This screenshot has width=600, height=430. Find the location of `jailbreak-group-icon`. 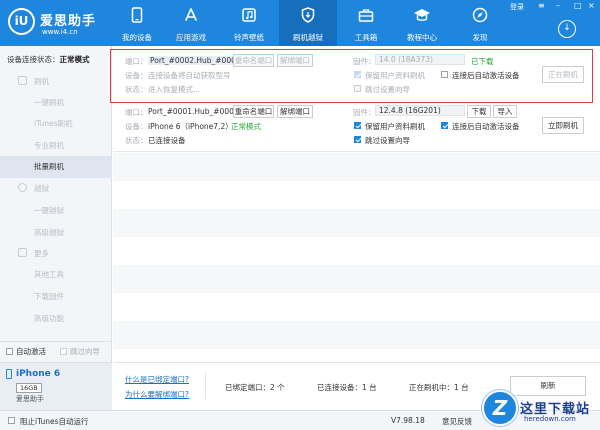

jailbreak-group-icon is located at coordinates (22, 187).